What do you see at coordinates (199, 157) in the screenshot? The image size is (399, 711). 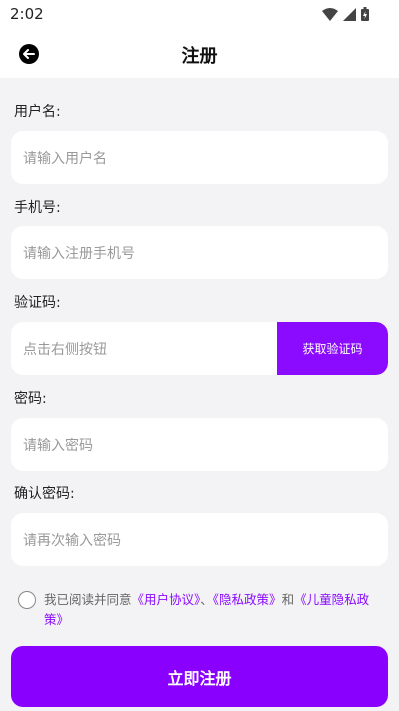 I see `username-input: 请输入用户名` at bounding box center [199, 157].